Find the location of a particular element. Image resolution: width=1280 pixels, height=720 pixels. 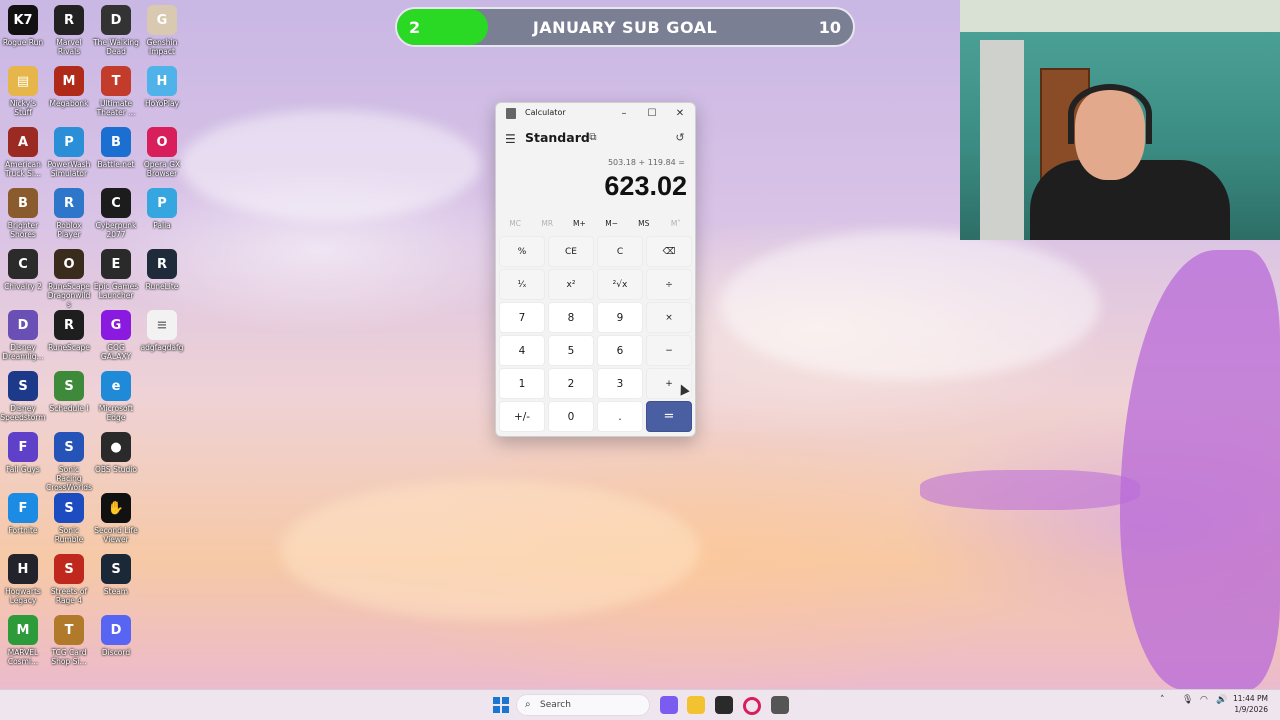

percent-key: % is located at coordinates (522, 251).